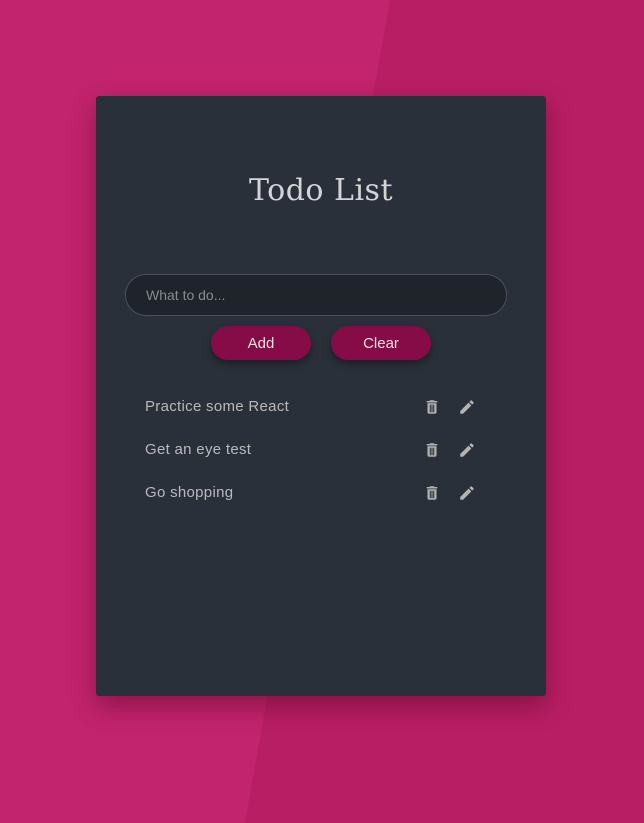 The width and height of the screenshot is (644, 823). What do you see at coordinates (261, 343) in the screenshot?
I see `add-button: Add` at bounding box center [261, 343].